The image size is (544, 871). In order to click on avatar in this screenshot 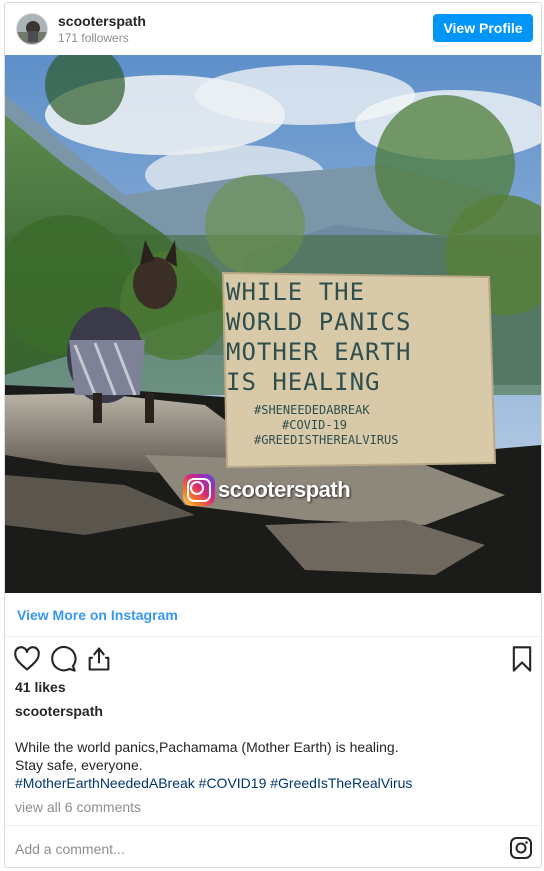, I will do `click(32, 29)`.